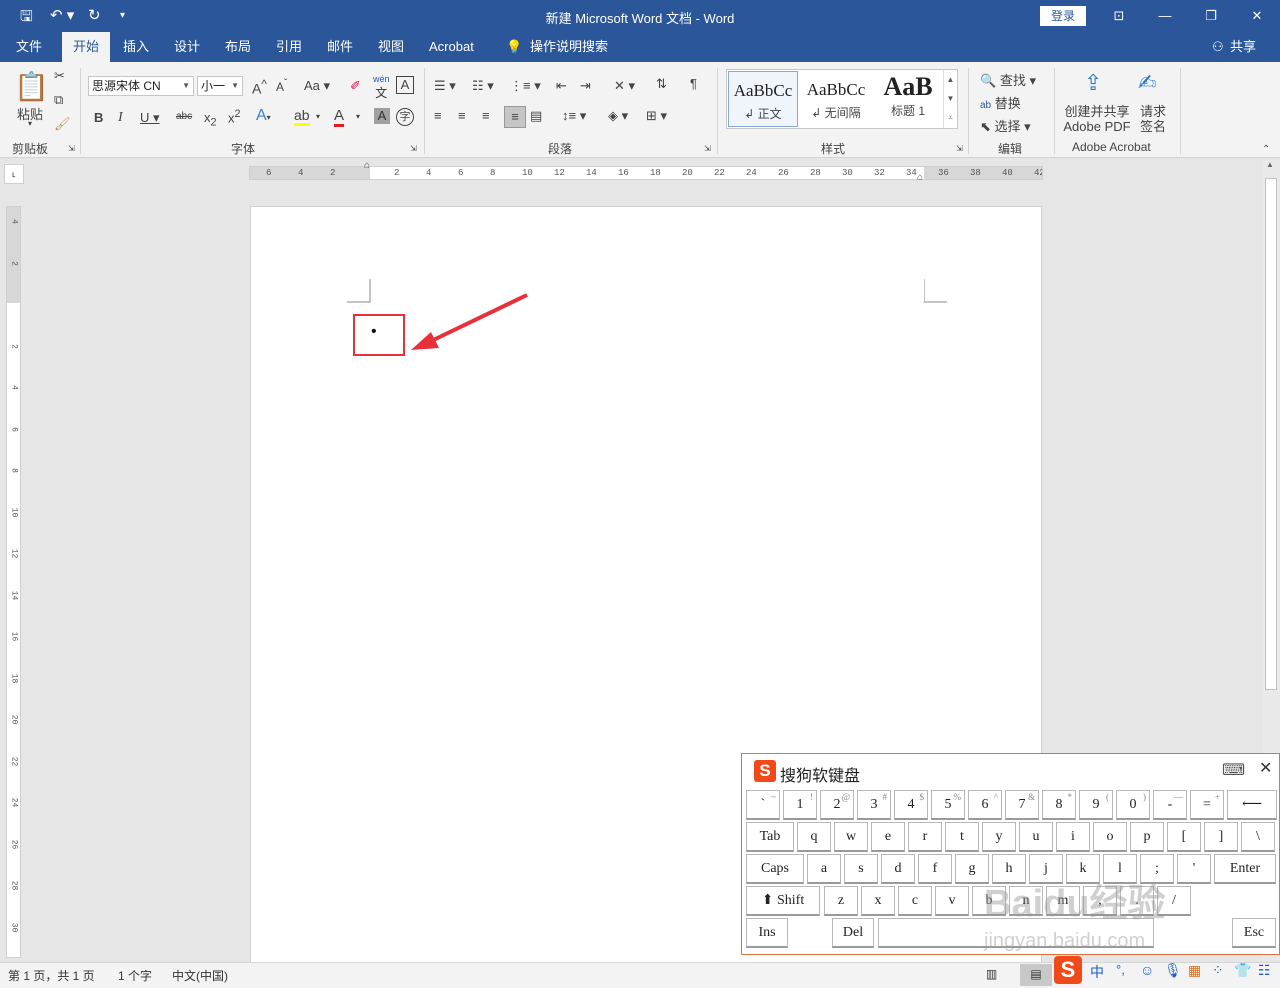  I want to click on justify-icon: ≡, so click(515, 117).